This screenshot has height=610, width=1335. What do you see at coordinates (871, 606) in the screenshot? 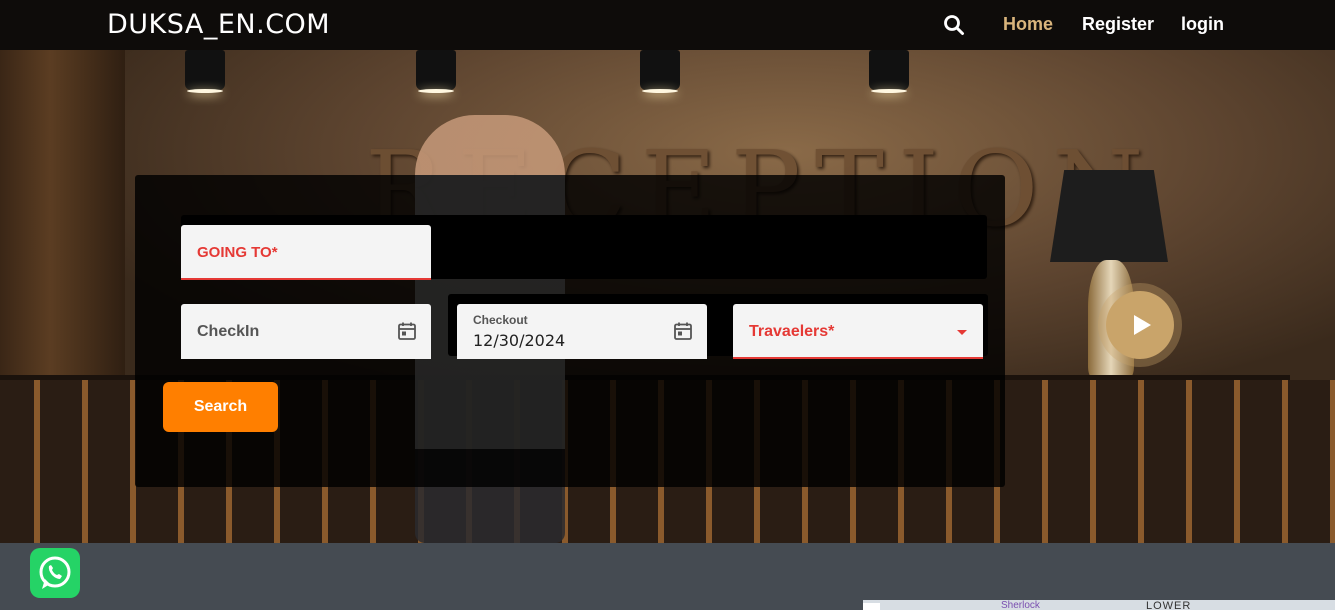
I see `map-corner-square` at bounding box center [871, 606].